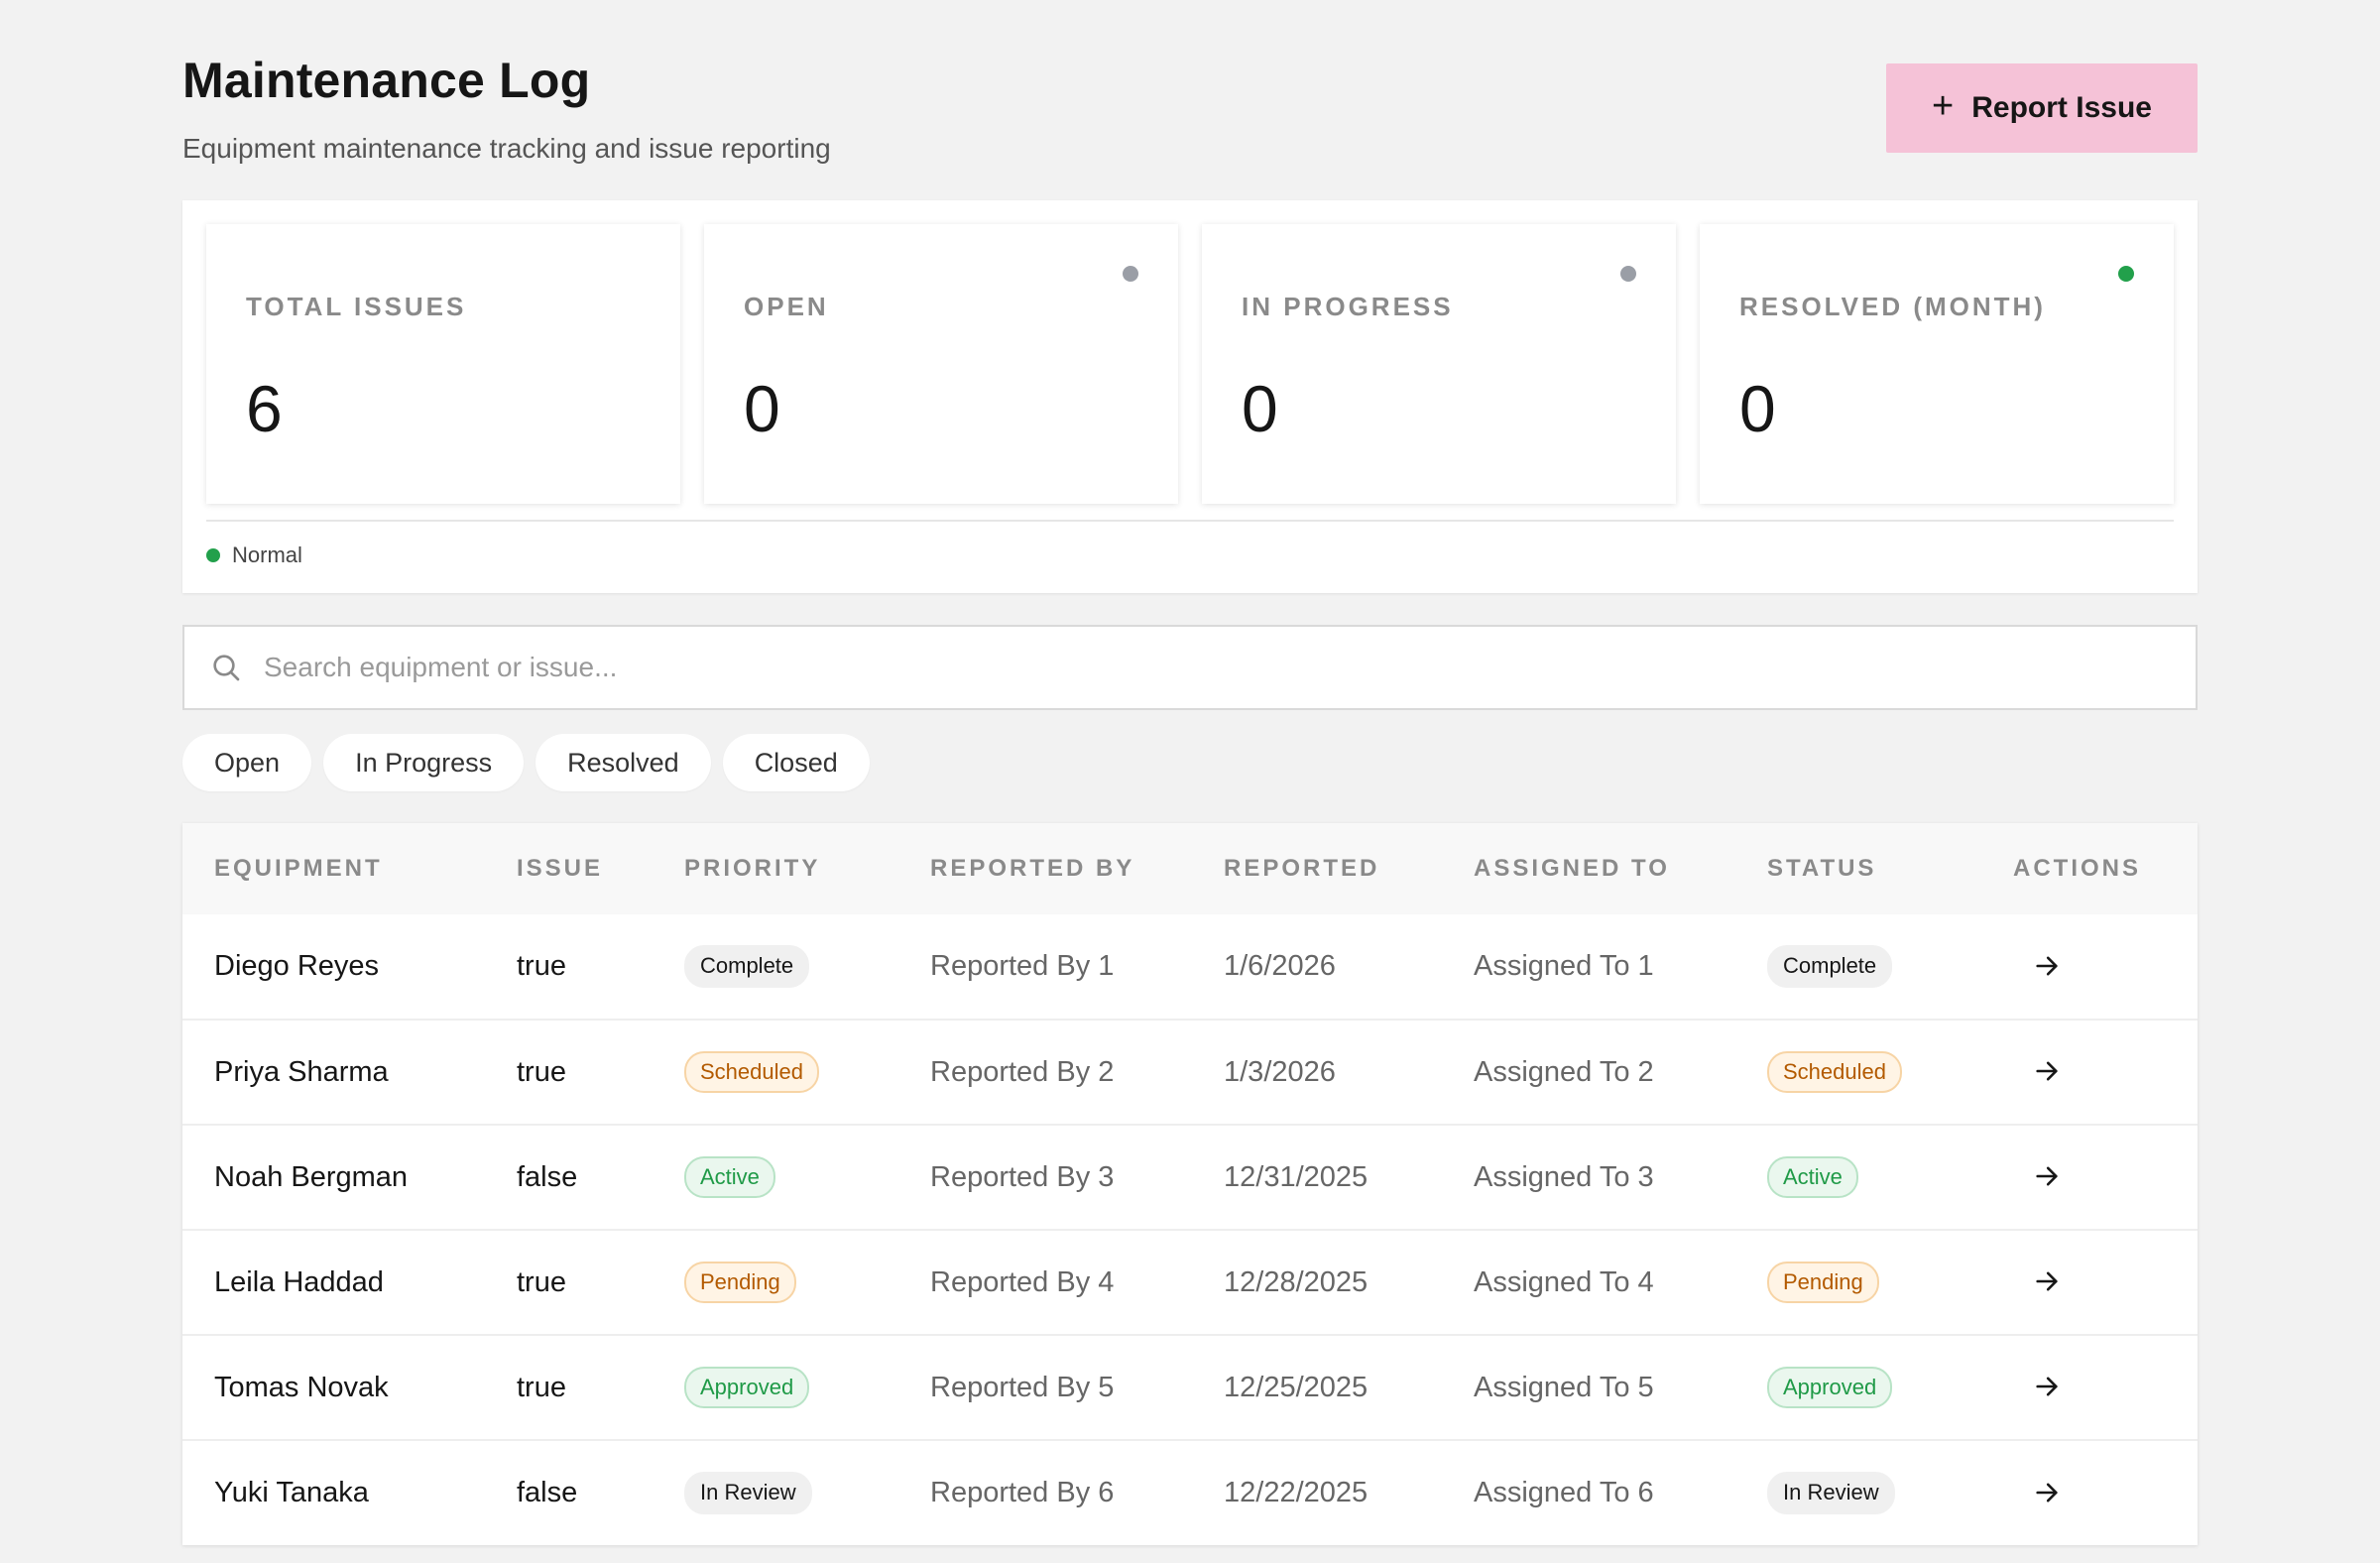 The width and height of the screenshot is (2380, 1563). I want to click on status-legend: Normal, so click(254, 555).